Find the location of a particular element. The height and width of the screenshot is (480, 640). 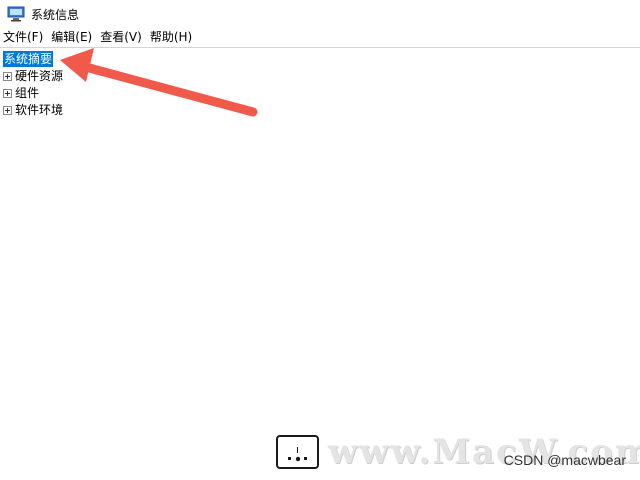

tree-item-hardware-resources: 硬件资源 is located at coordinates (33, 76).